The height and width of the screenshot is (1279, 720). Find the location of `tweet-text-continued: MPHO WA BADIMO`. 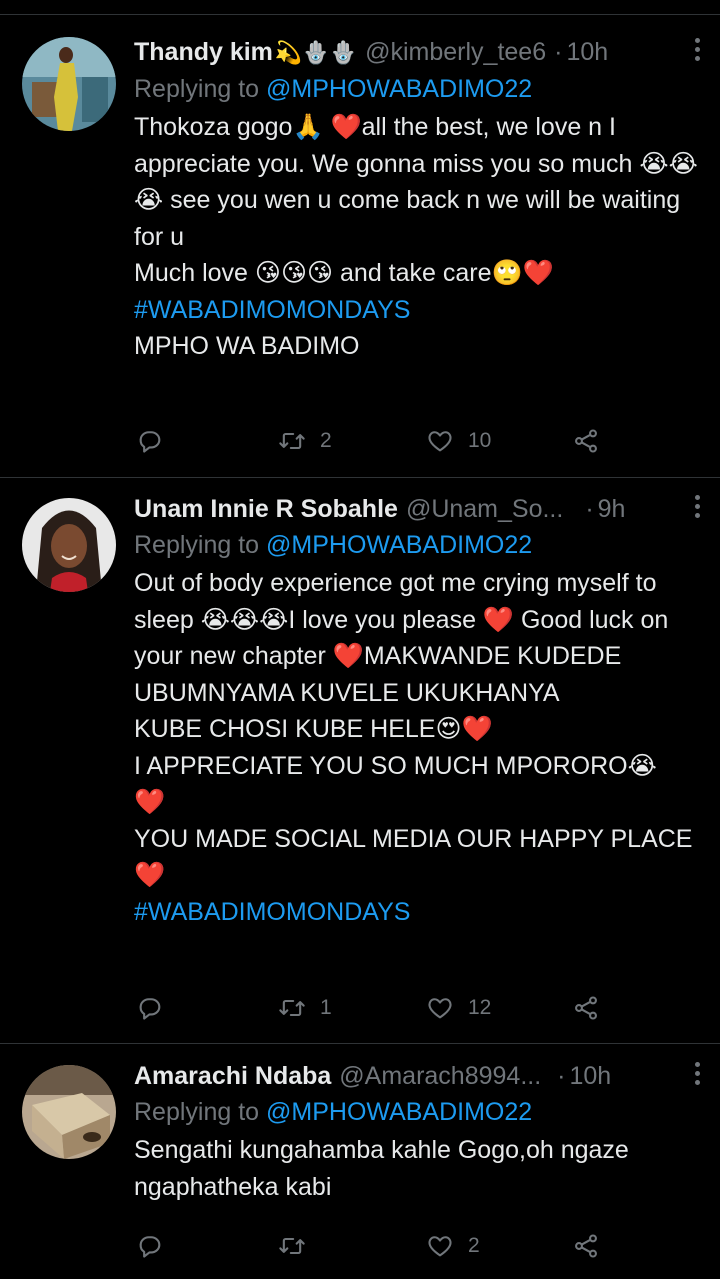

tweet-text-continued: MPHO WA BADIMO is located at coordinates (247, 346).